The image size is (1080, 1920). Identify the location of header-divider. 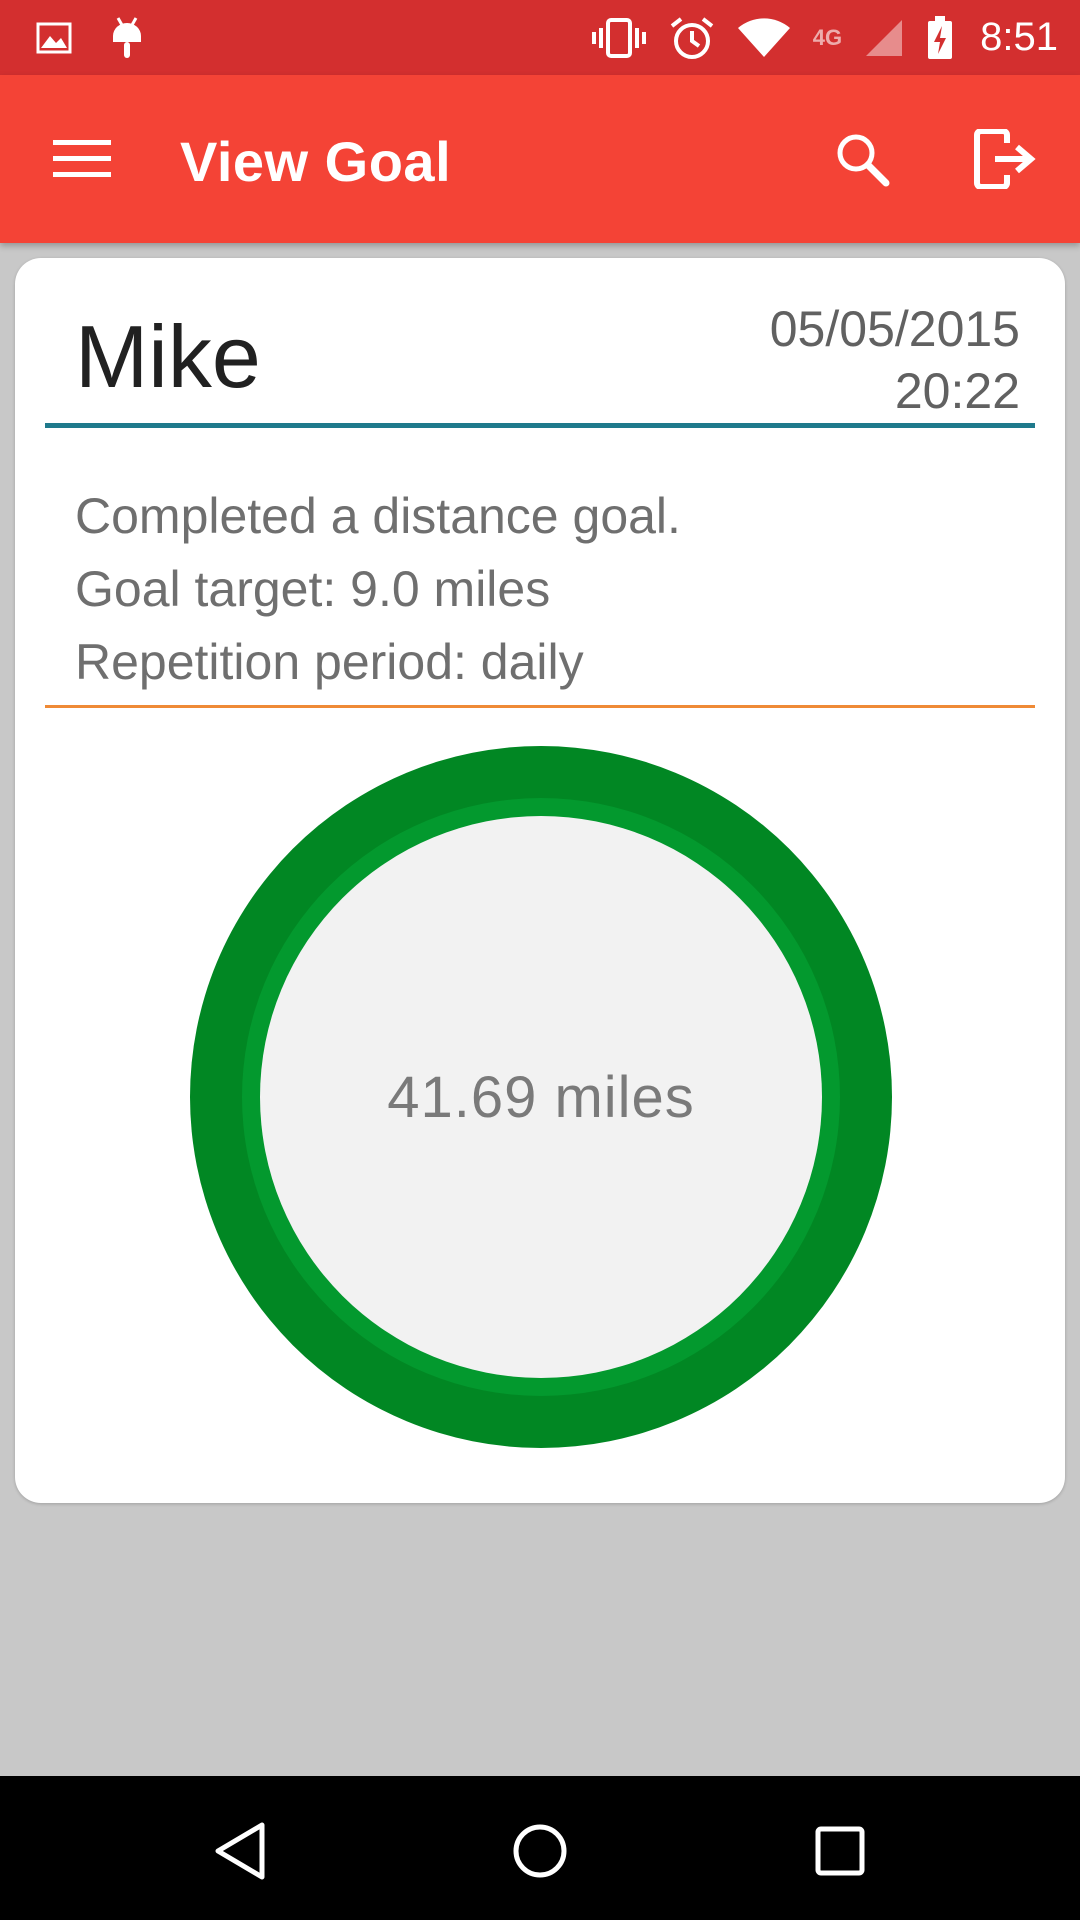
(540, 425).